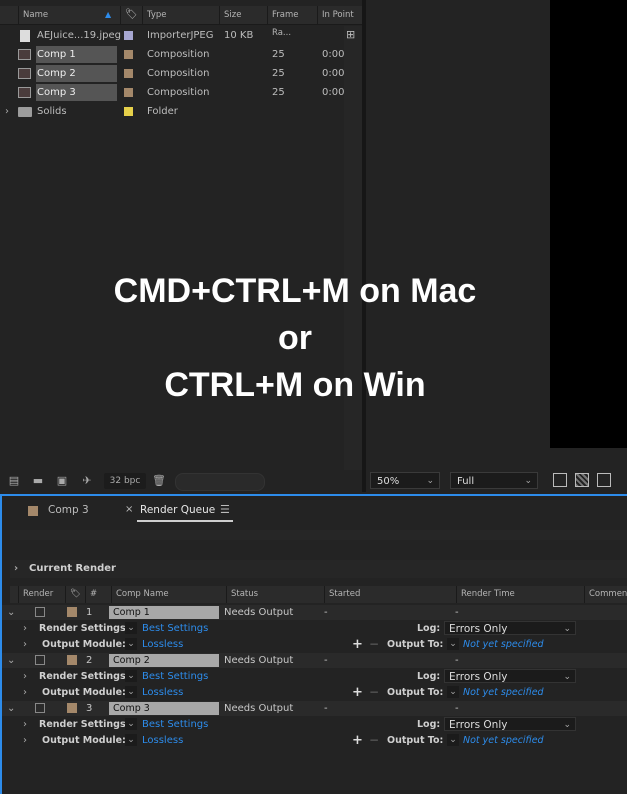  What do you see at coordinates (220, 482) in the screenshot?
I see `project-search-input` at bounding box center [220, 482].